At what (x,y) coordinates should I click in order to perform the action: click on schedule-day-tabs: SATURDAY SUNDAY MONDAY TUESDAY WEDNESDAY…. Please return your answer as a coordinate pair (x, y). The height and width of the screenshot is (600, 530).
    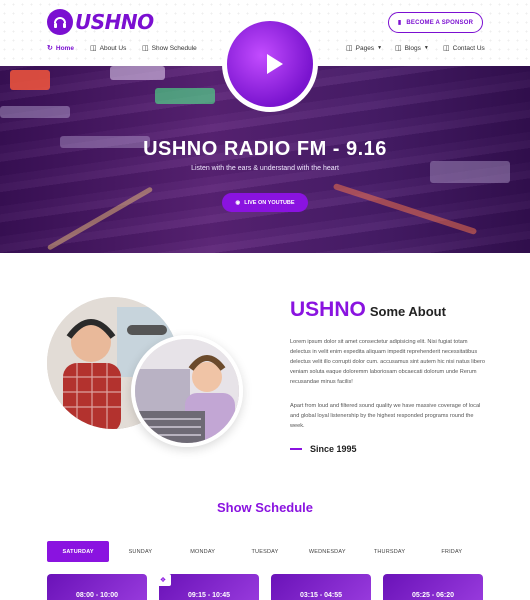
    Looking at the image, I should click on (265, 551).